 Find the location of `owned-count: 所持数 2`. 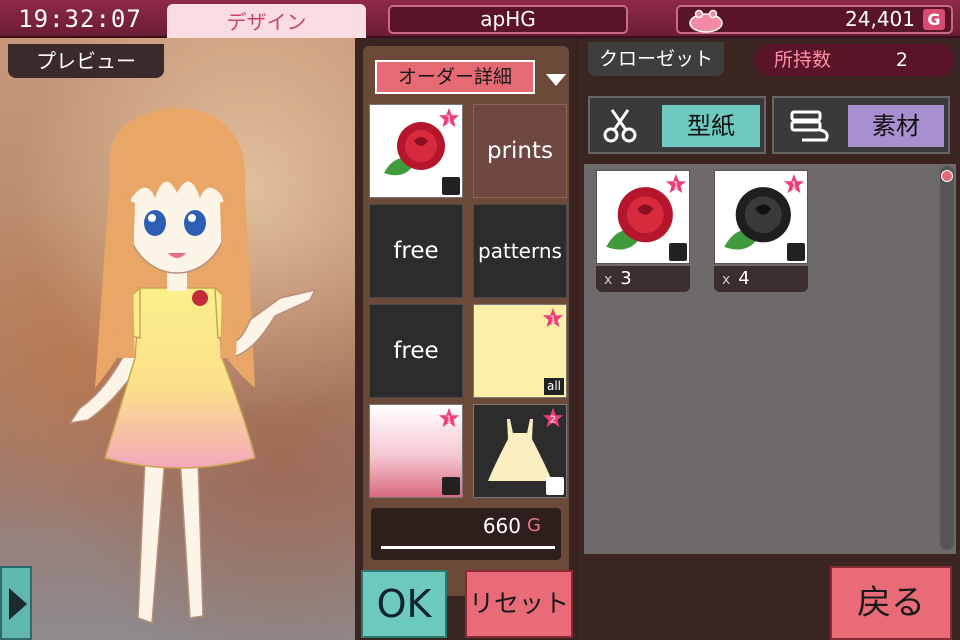

owned-count: 所持数 2 is located at coordinates (854, 60).